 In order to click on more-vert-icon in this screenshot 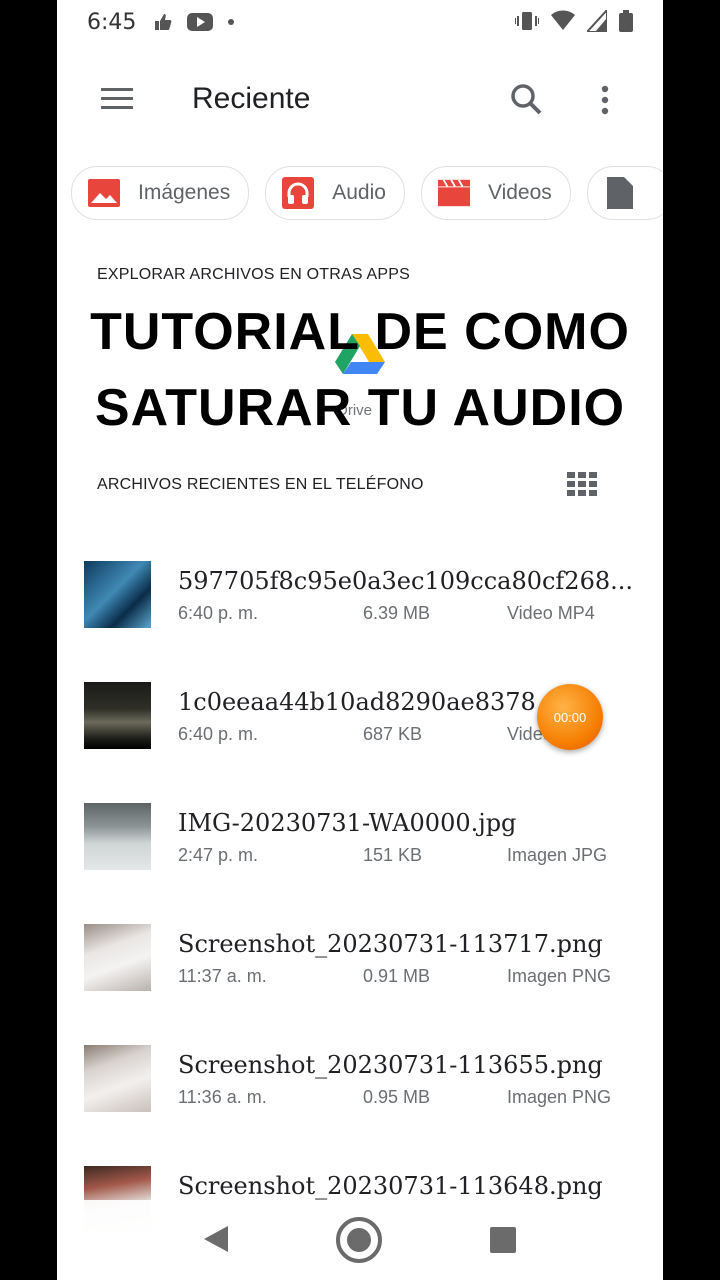, I will do `click(605, 100)`.